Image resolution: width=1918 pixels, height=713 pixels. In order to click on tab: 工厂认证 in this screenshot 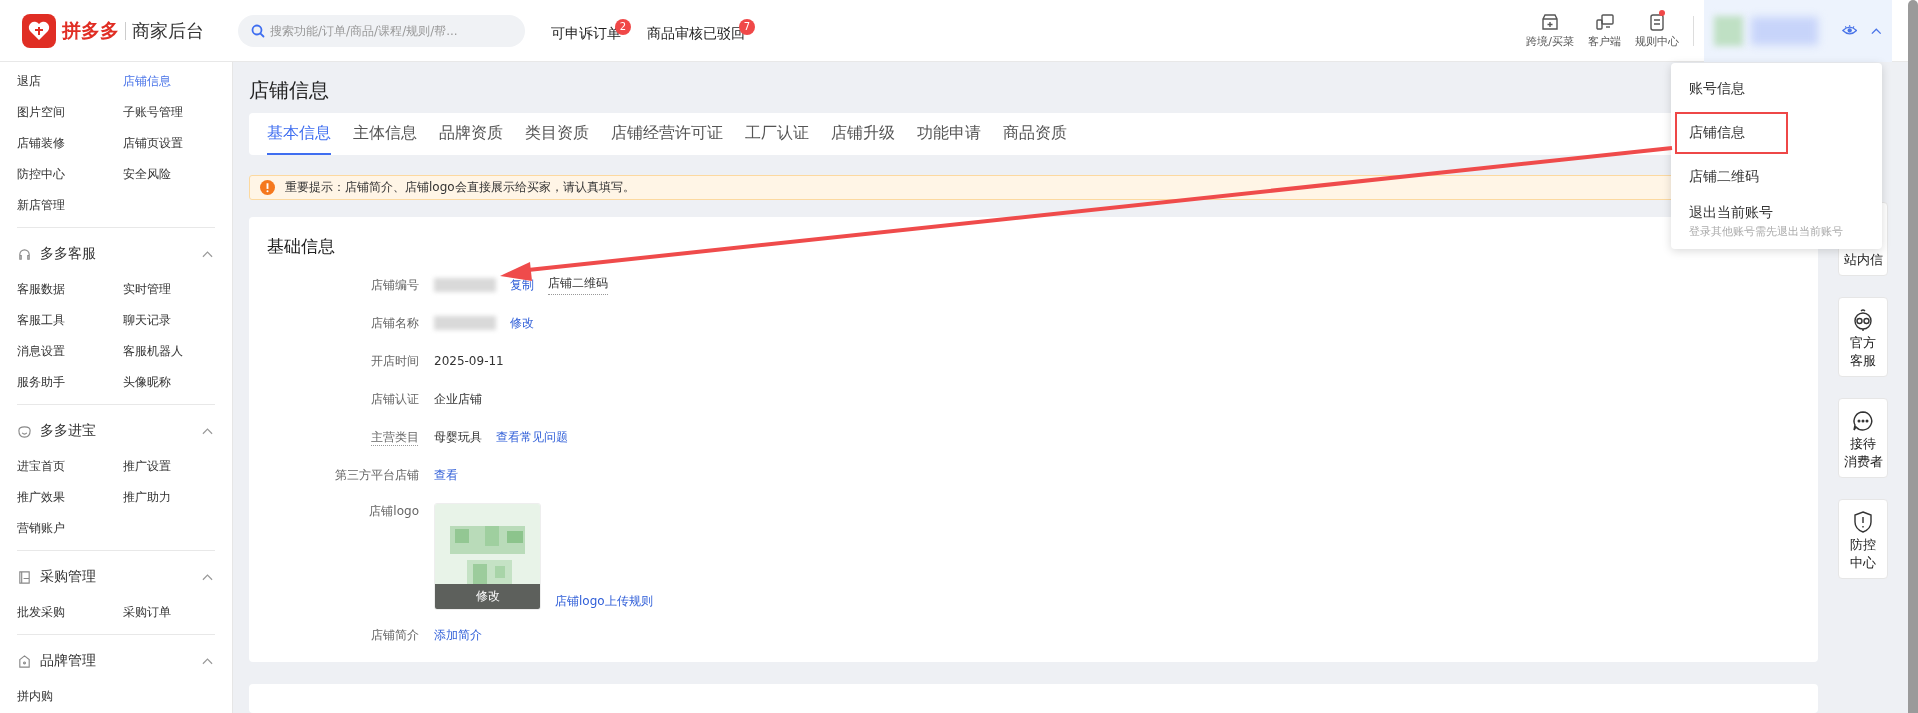, I will do `click(777, 134)`.